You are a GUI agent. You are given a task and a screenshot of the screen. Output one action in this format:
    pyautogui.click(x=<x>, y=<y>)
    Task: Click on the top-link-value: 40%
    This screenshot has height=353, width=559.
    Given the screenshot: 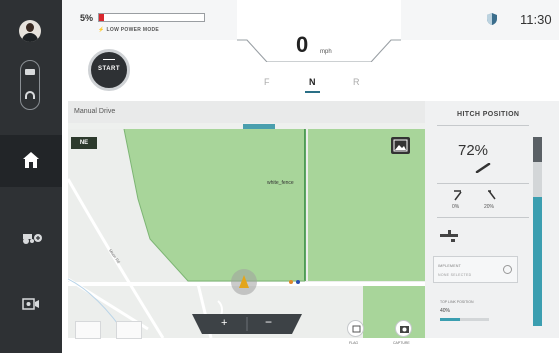 What is the action you would take?
    pyautogui.click(x=445, y=311)
    